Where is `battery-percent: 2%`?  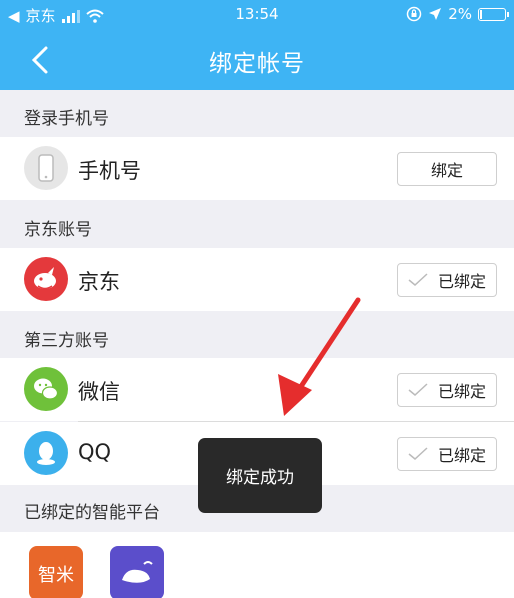
battery-percent: 2% is located at coordinates (460, 14).